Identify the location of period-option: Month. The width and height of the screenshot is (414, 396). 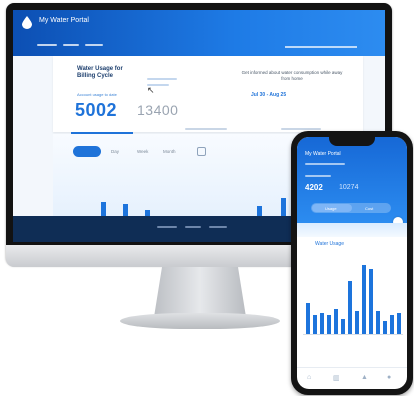
(169, 151).